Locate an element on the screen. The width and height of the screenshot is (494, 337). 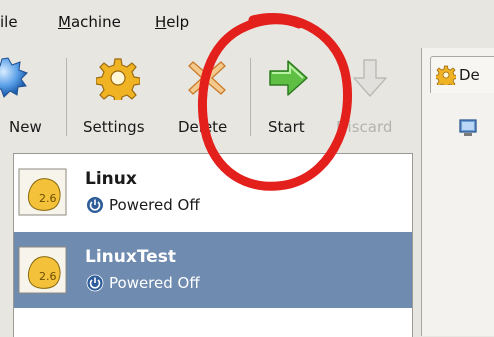
start-arrow-icon is located at coordinates (288, 78).